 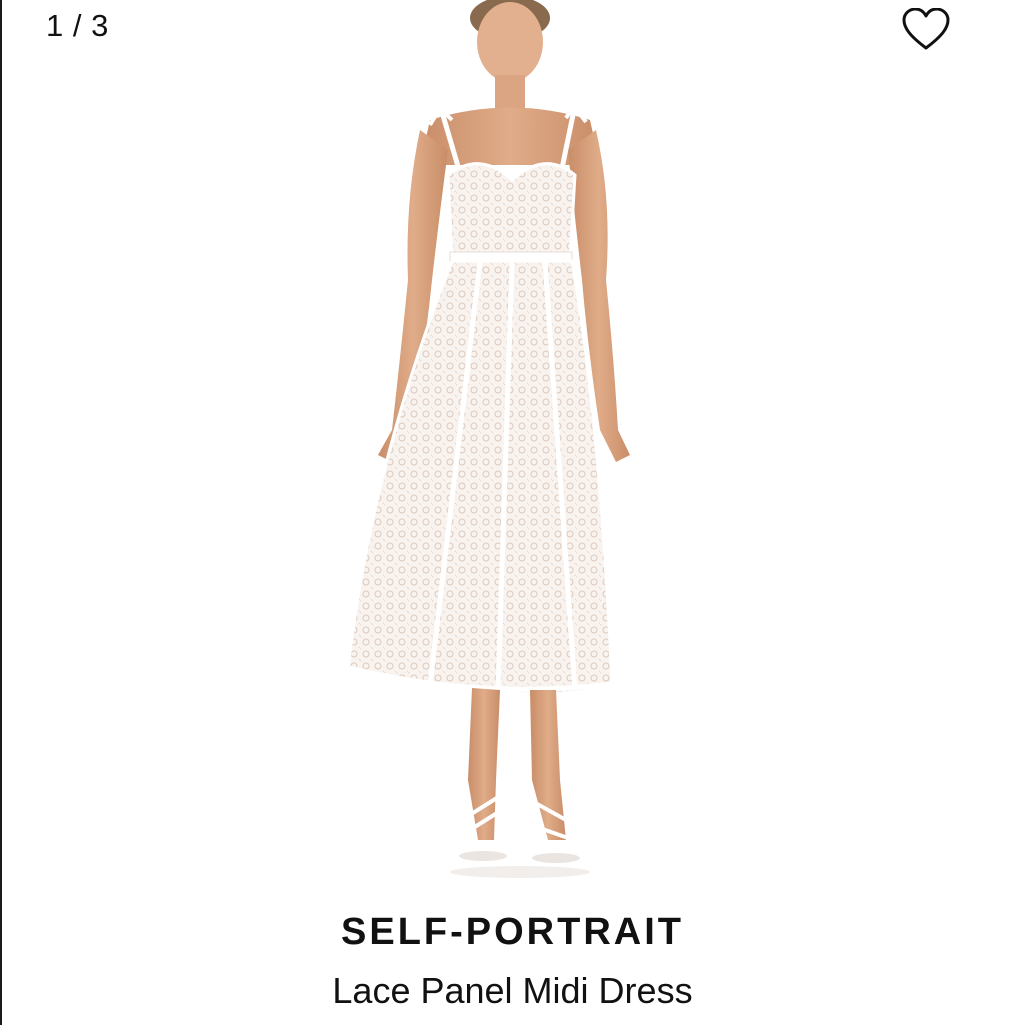 I want to click on heart-outline-icon, so click(x=926, y=29).